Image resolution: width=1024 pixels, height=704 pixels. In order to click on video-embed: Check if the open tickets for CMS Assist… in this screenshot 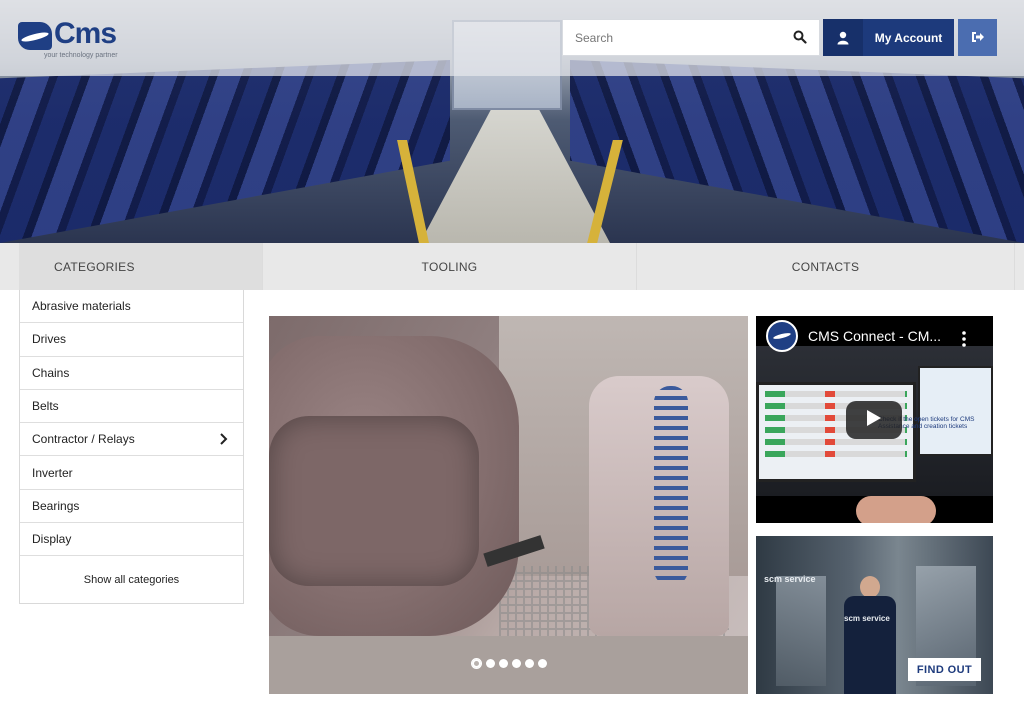, I will do `click(874, 419)`.